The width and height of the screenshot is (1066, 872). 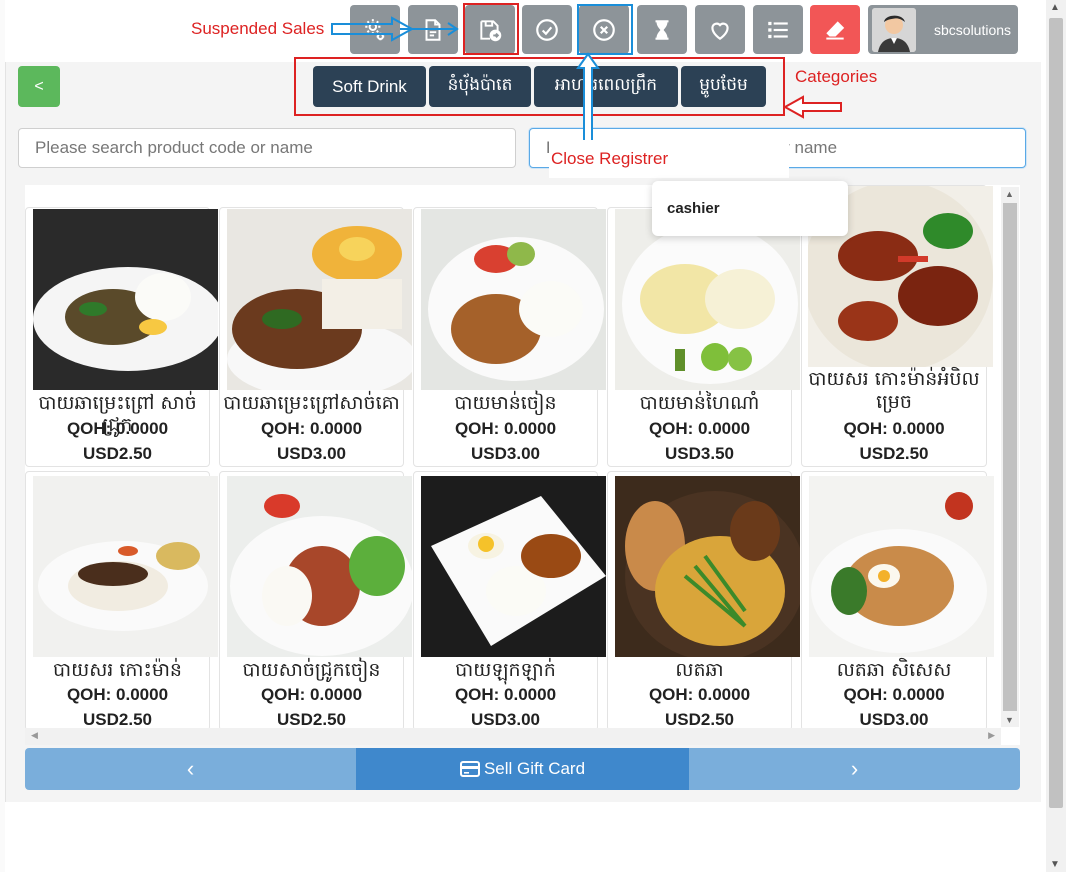 I want to click on complete-sale-button, so click(x=547, y=29).